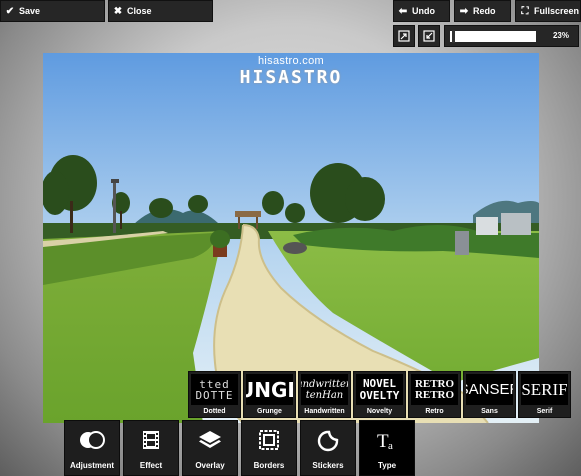 The width and height of the screenshot is (581, 476). I want to click on fullscreen-button: ⛶ Fullscreen, so click(548, 11).